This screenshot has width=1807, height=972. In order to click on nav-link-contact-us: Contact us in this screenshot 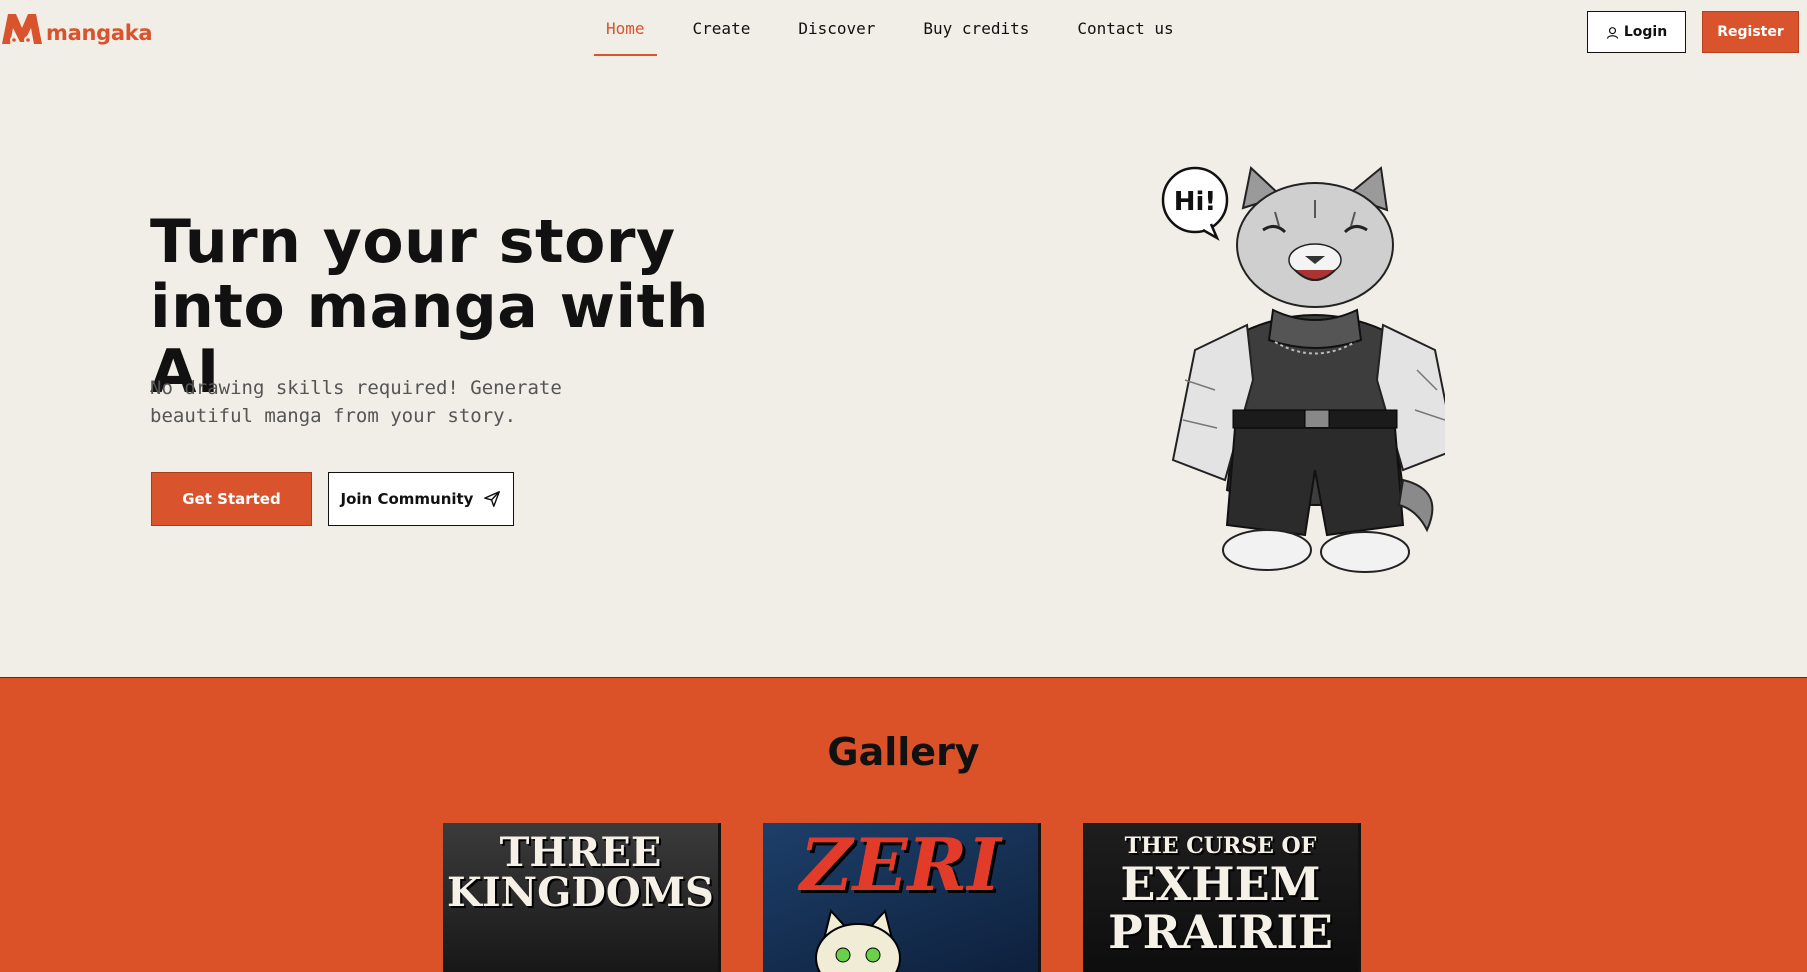, I will do `click(1125, 28)`.